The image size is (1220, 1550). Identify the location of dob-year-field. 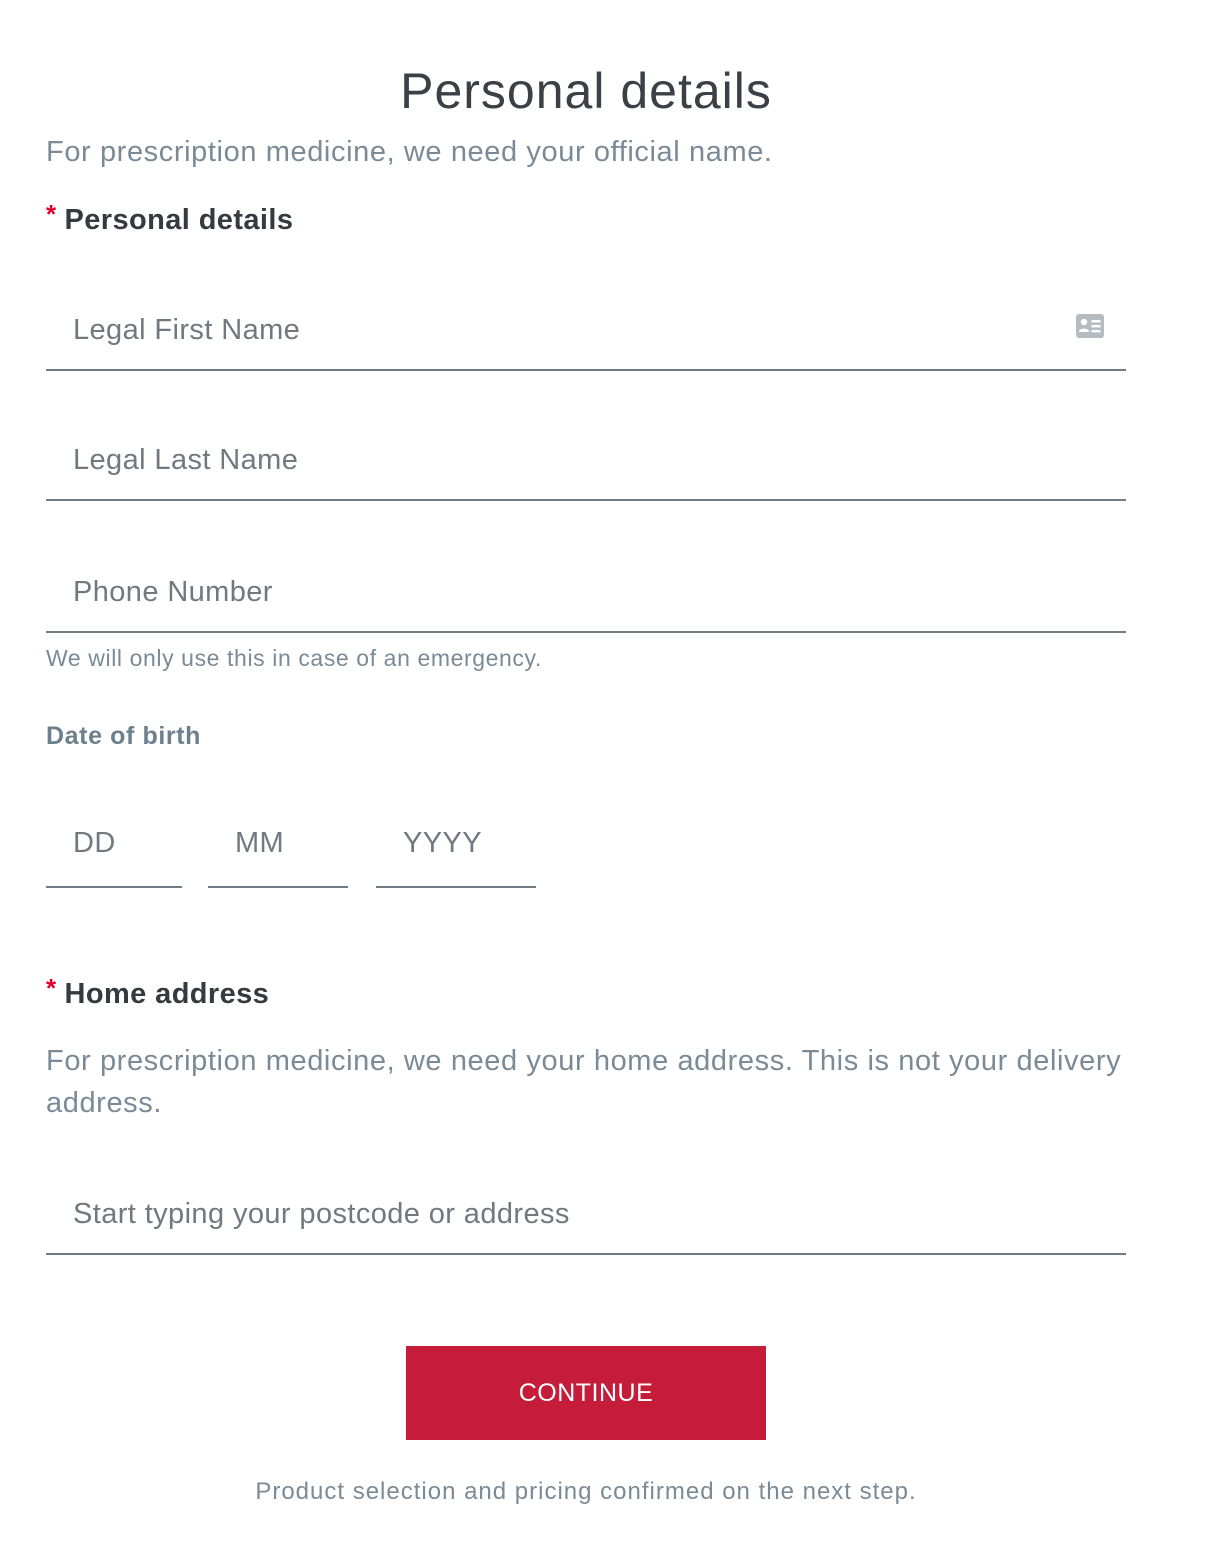
(456, 844).